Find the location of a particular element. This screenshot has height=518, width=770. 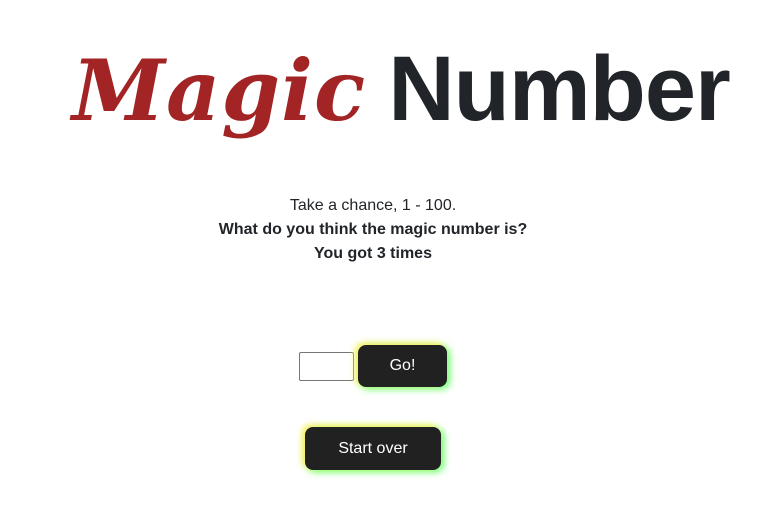

go-button: Go! is located at coordinates (402, 366).